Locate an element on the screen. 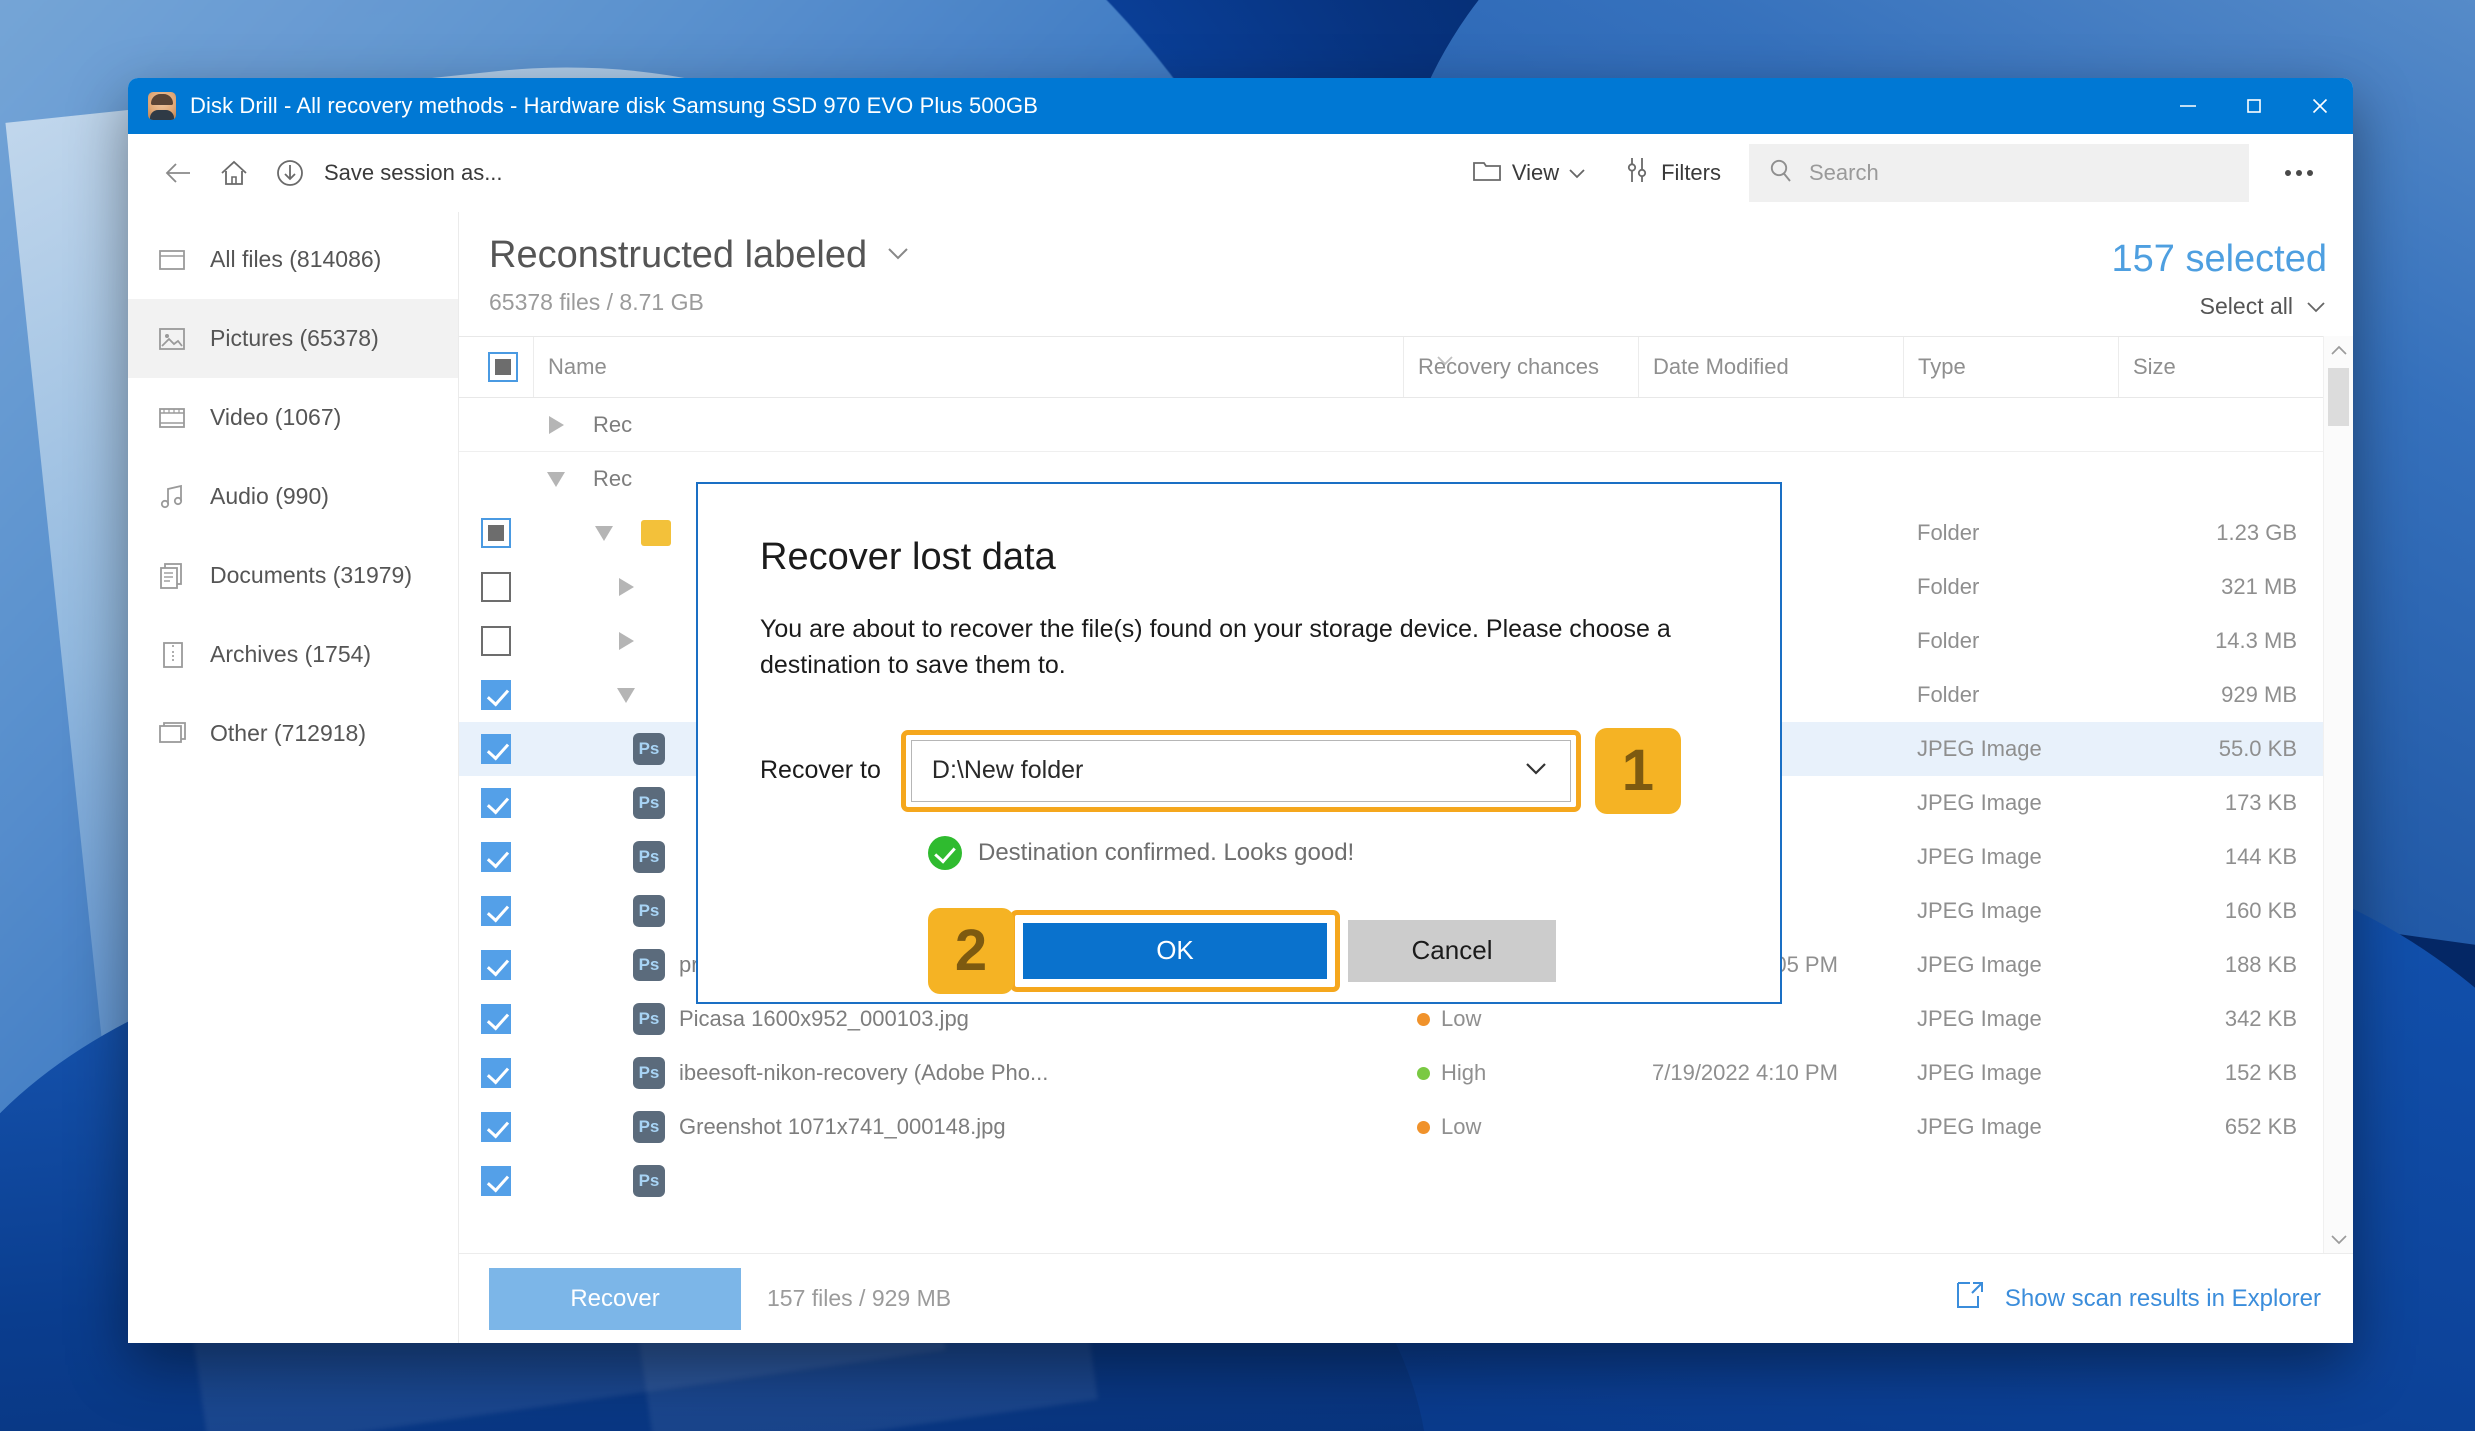 The width and height of the screenshot is (2475, 1431). column-header-name: Name is located at coordinates (968, 367).